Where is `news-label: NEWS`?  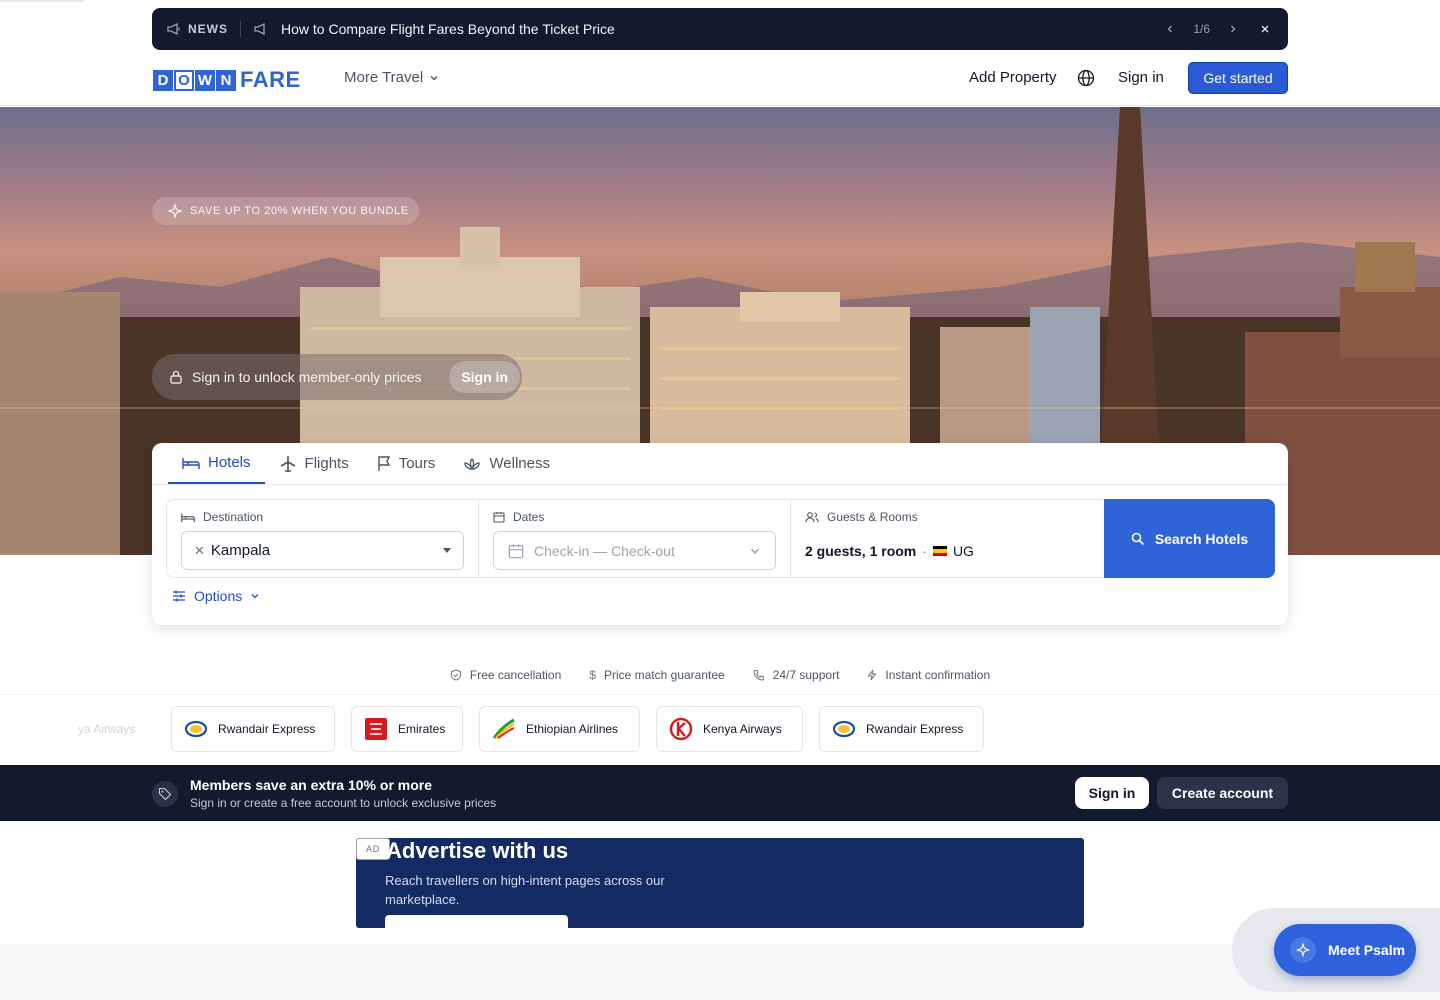 news-label: NEWS is located at coordinates (208, 29).